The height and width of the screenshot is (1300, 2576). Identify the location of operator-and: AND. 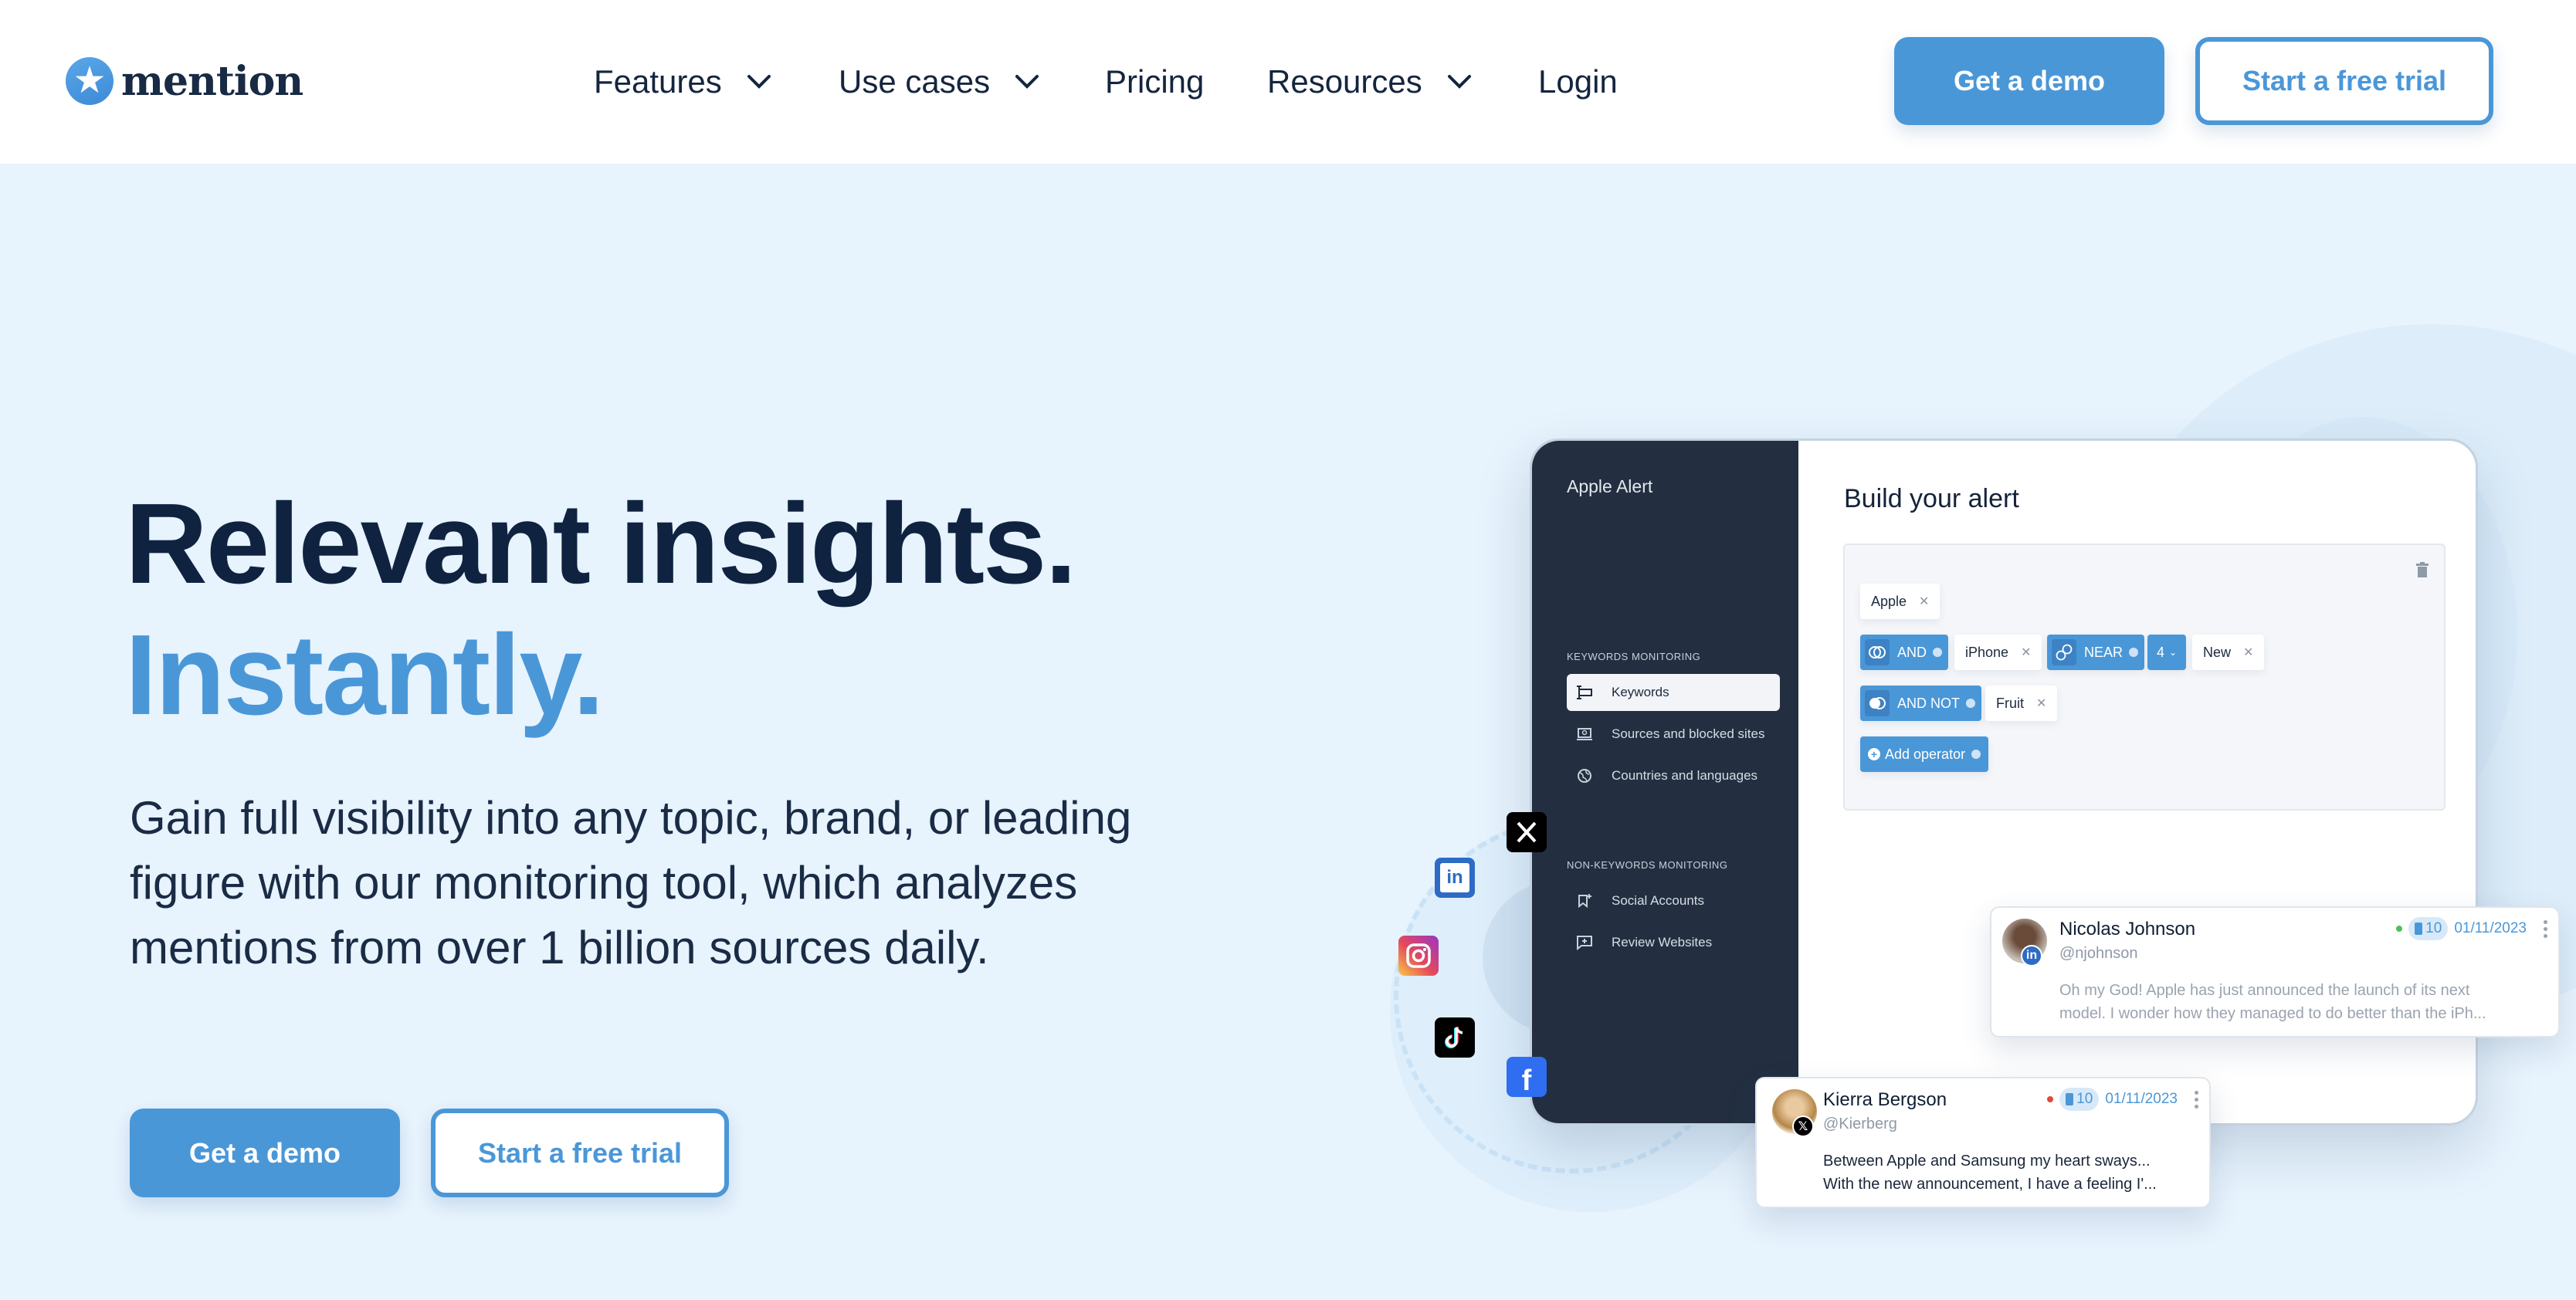
(1904, 652).